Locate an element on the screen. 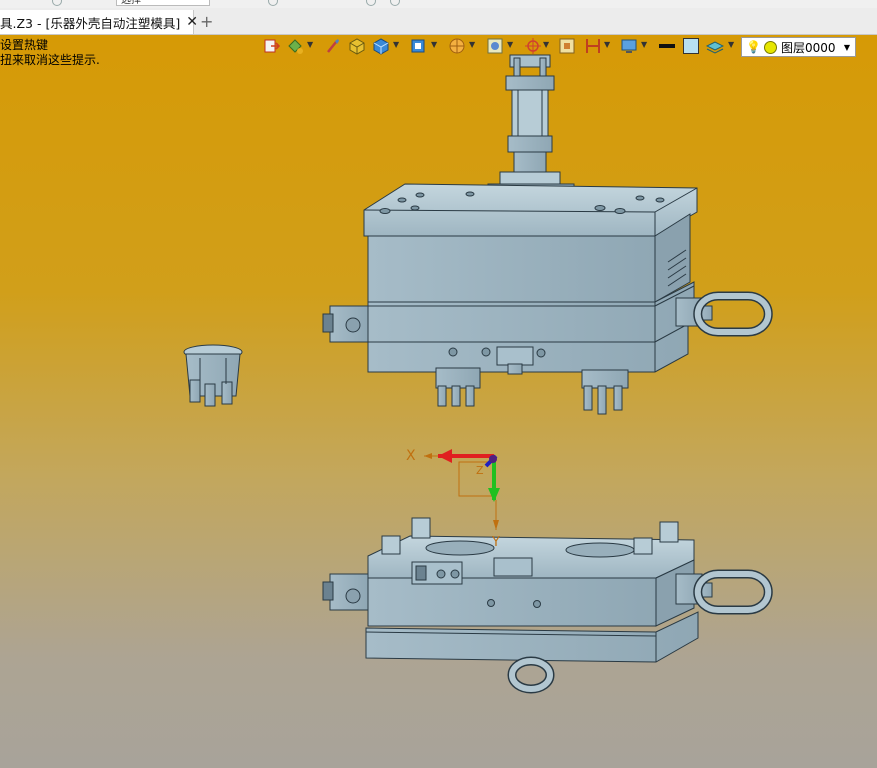  z-axis-label: Z is located at coordinates (480, 470).